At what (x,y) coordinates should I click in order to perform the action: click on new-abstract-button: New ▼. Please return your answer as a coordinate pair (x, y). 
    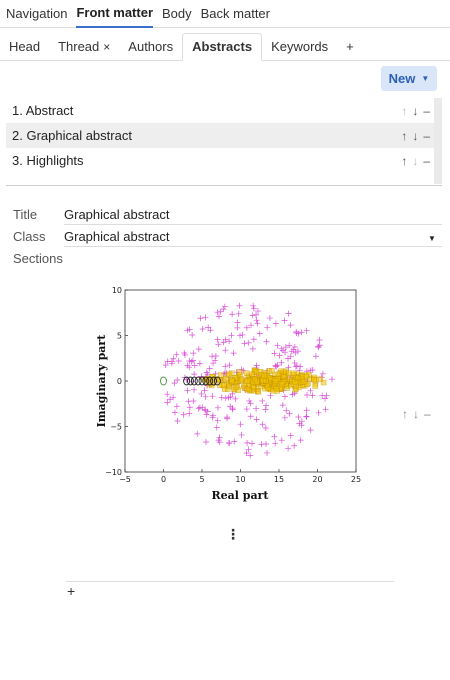
    Looking at the image, I should click on (409, 78).